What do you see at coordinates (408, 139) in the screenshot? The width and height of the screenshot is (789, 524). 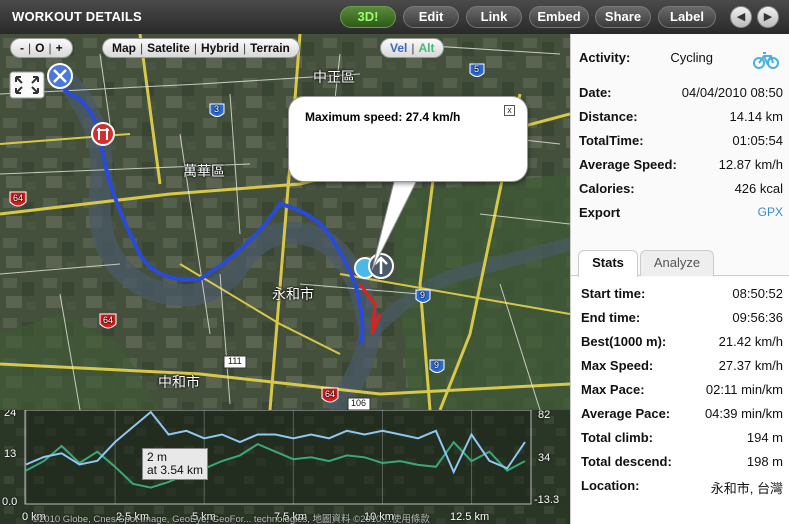 I see `info-bubble: Maximum speed: 27.4 km/h x` at bounding box center [408, 139].